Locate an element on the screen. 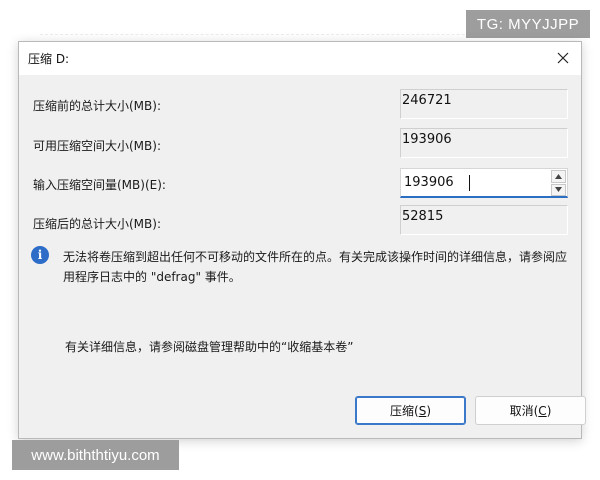 This screenshot has width=600, height=480. close-button is located at coordinates (563, 58).